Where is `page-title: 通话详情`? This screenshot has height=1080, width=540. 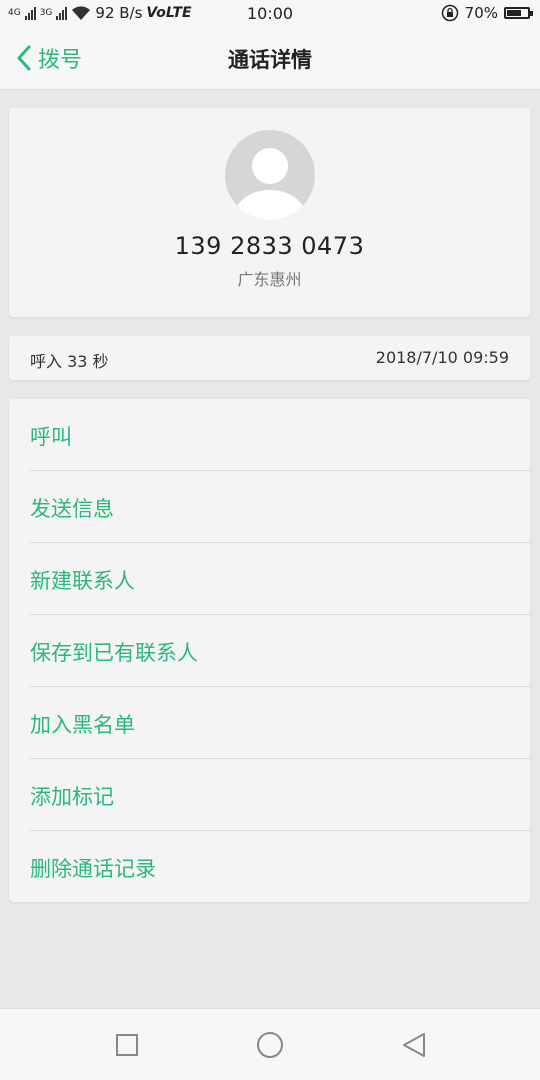
page-title: 通话详情 is located at coordinates (270, 60).